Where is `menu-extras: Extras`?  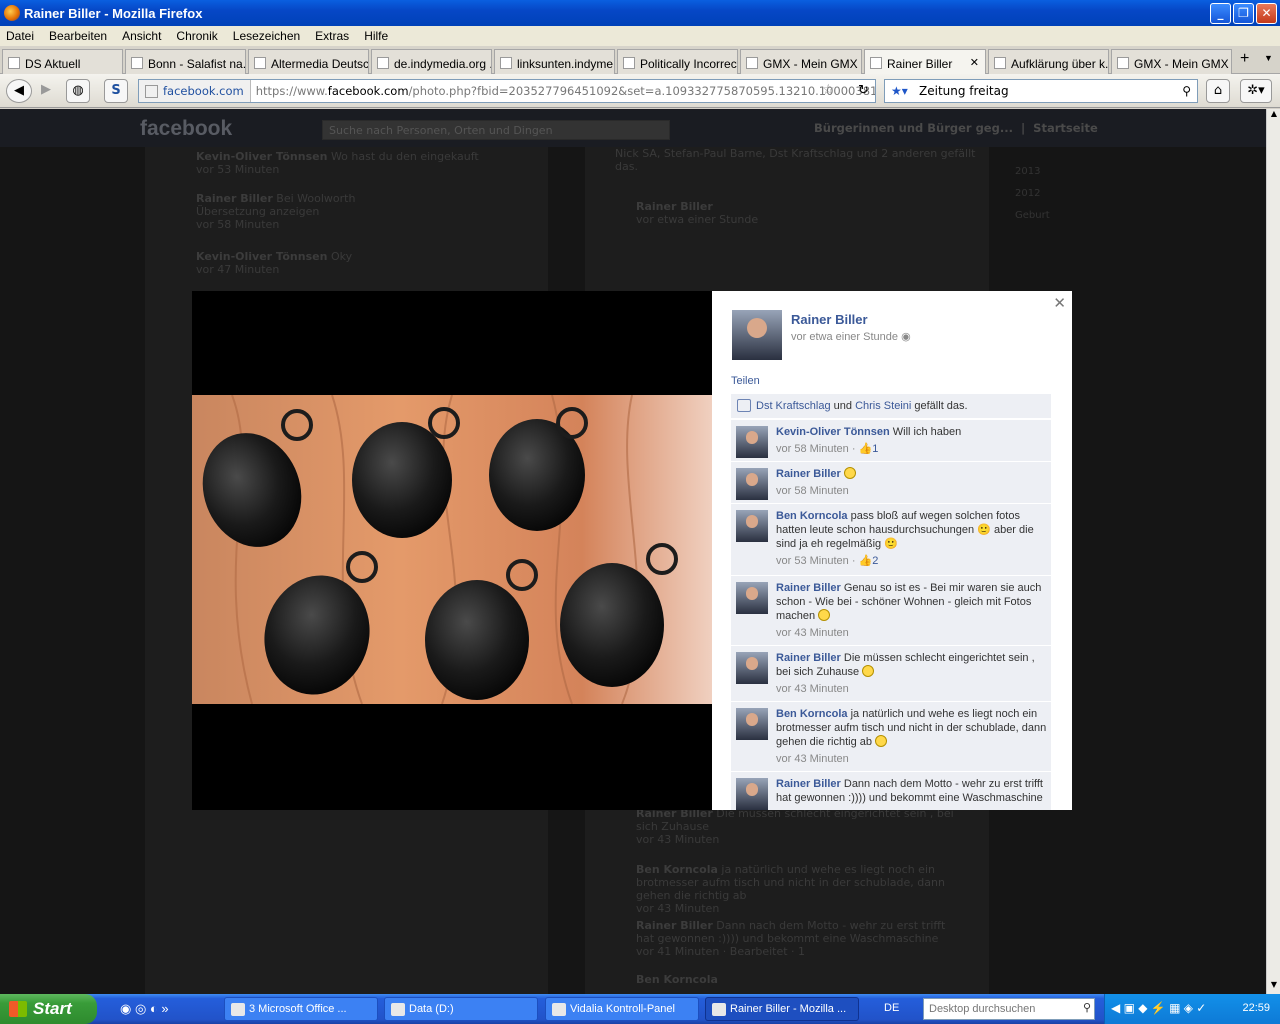 menu-extras: Extras is located at coordinates (332, 36).